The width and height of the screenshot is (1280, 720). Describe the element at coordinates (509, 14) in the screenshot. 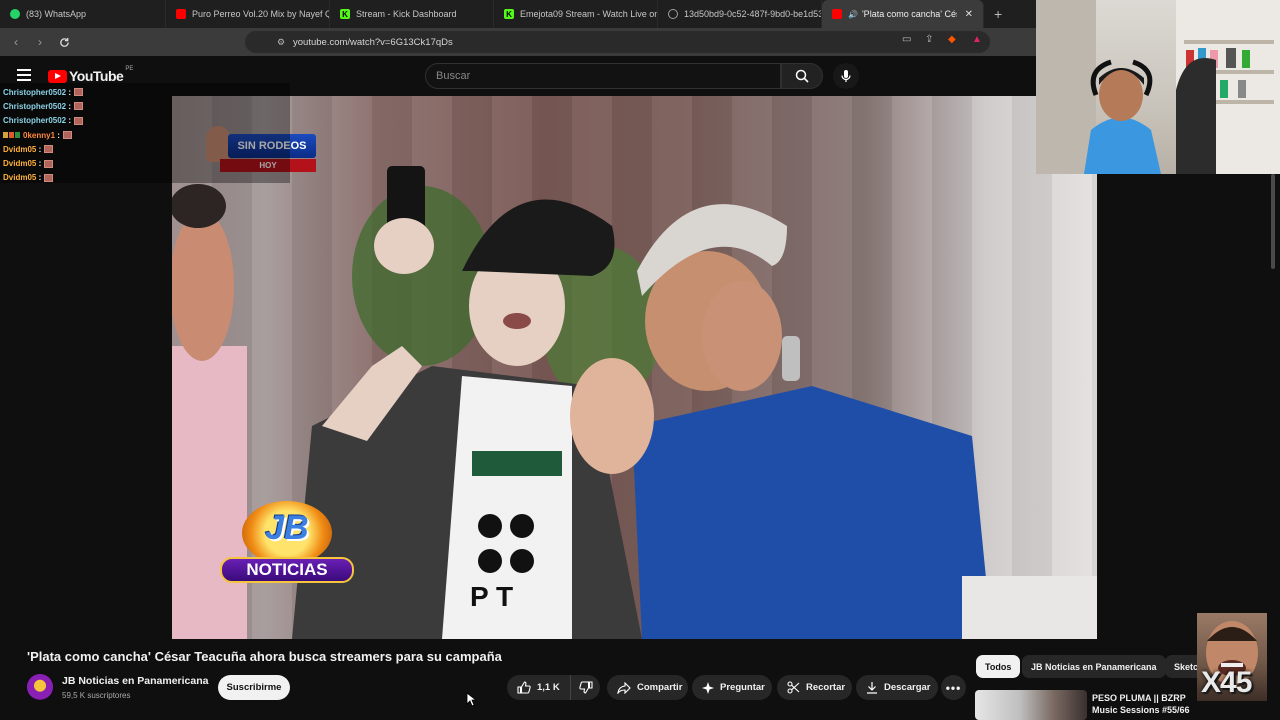

I see `kick-icon: K` at that location.